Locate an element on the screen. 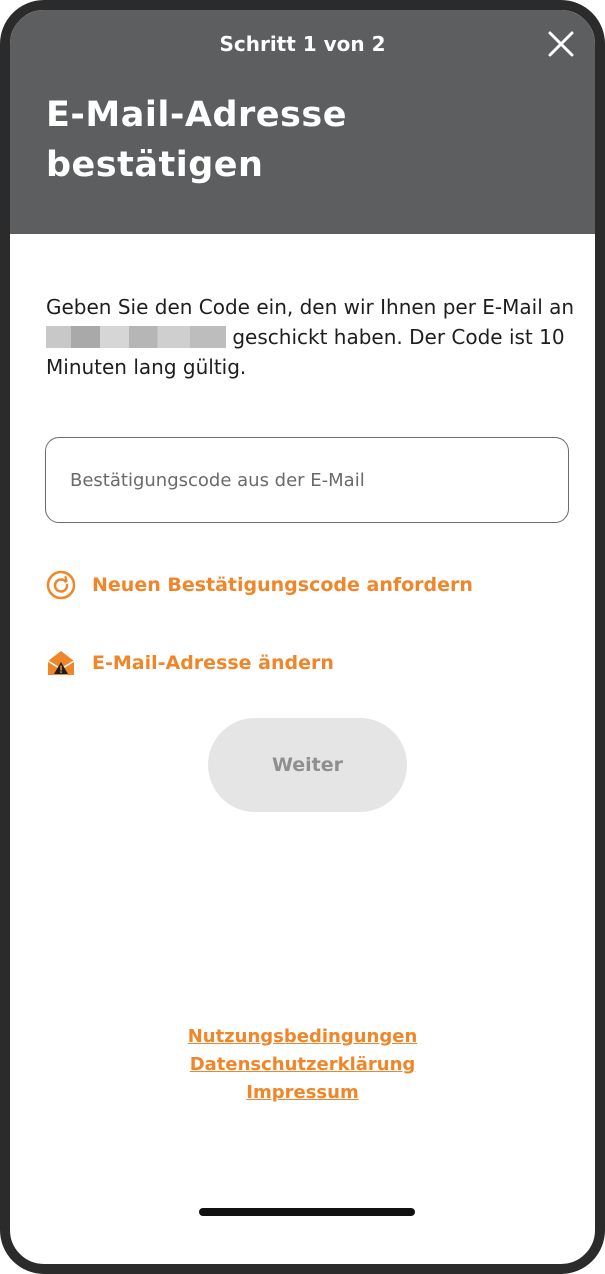  home-indicator is located at coordinates (307, 1212).